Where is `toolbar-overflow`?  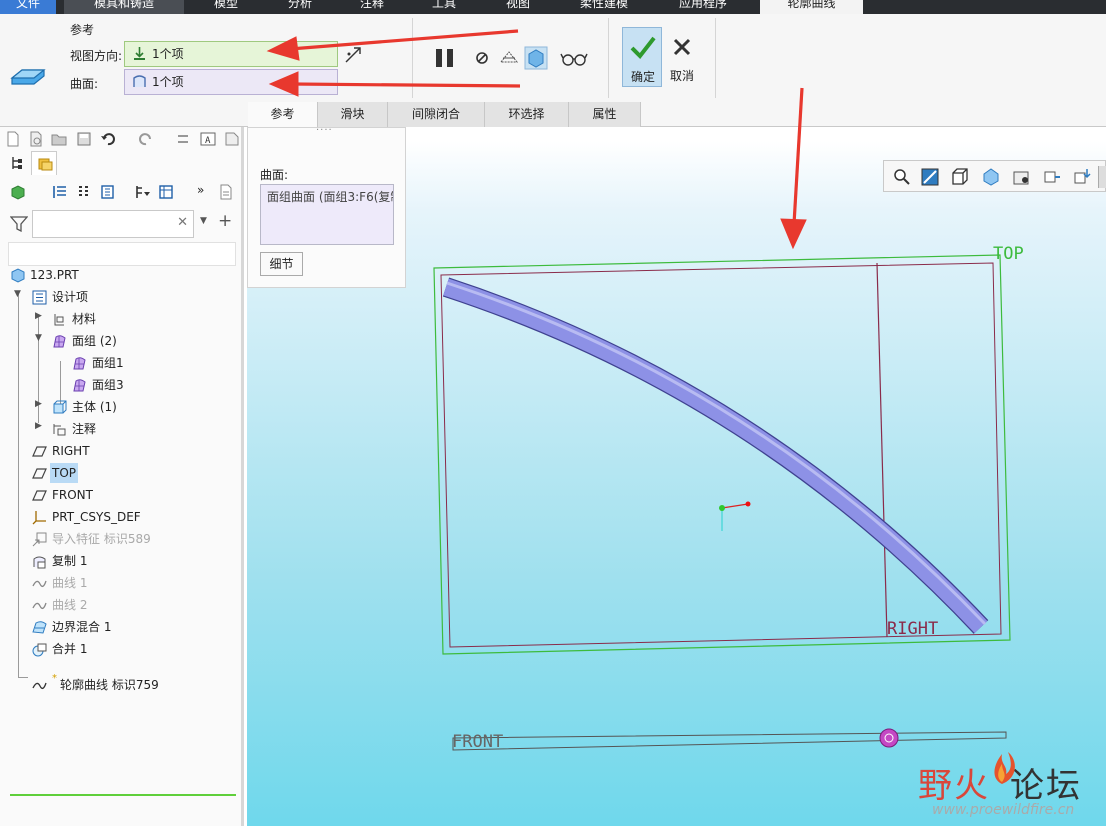 toolbar-overflow is located at coordinates (1102, 177).